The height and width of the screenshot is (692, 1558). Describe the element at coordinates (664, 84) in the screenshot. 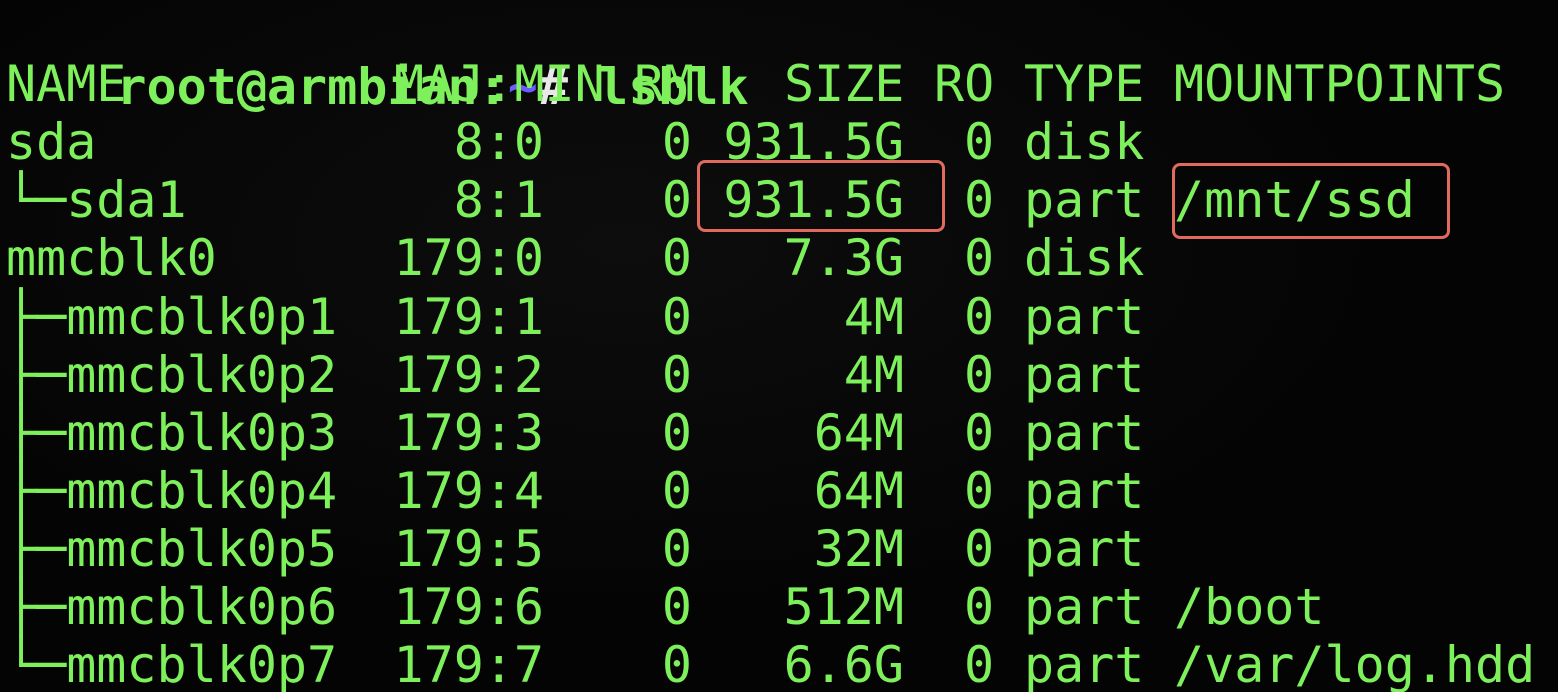

I see `header-rm: RM` at that location.